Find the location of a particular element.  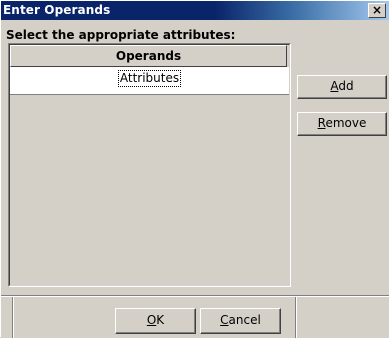

list-item: Attributes is located at coordinates (149, 81).